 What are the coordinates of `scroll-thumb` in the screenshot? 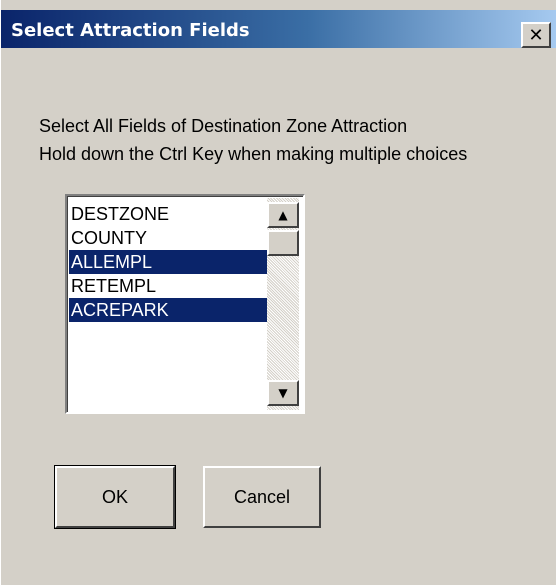 It's located at (283, 243).